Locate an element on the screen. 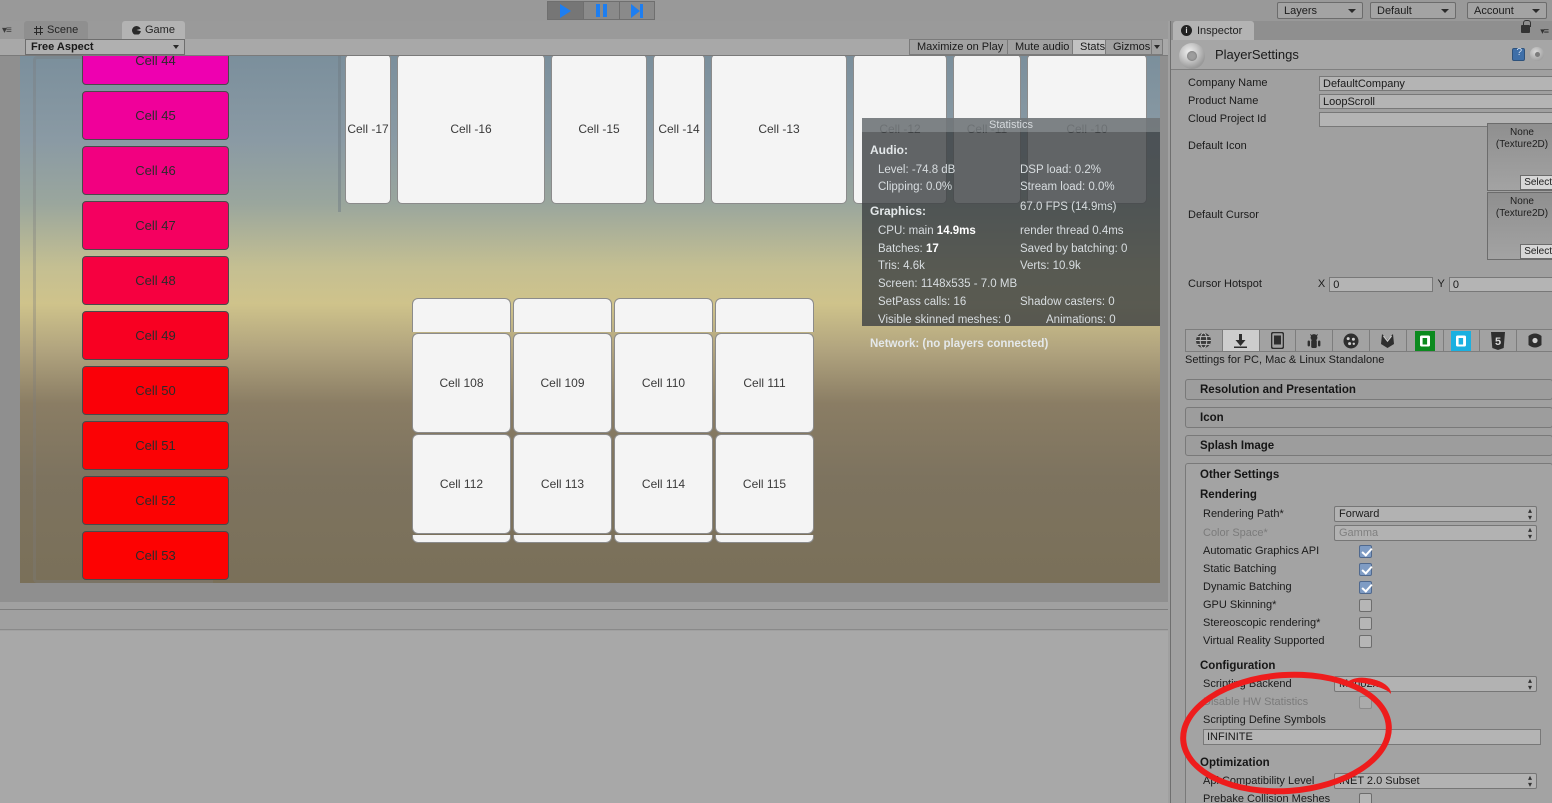 This screenshot has width=1552, height=803. company-name-label: Company Name is located at coordinates (1228, 83).